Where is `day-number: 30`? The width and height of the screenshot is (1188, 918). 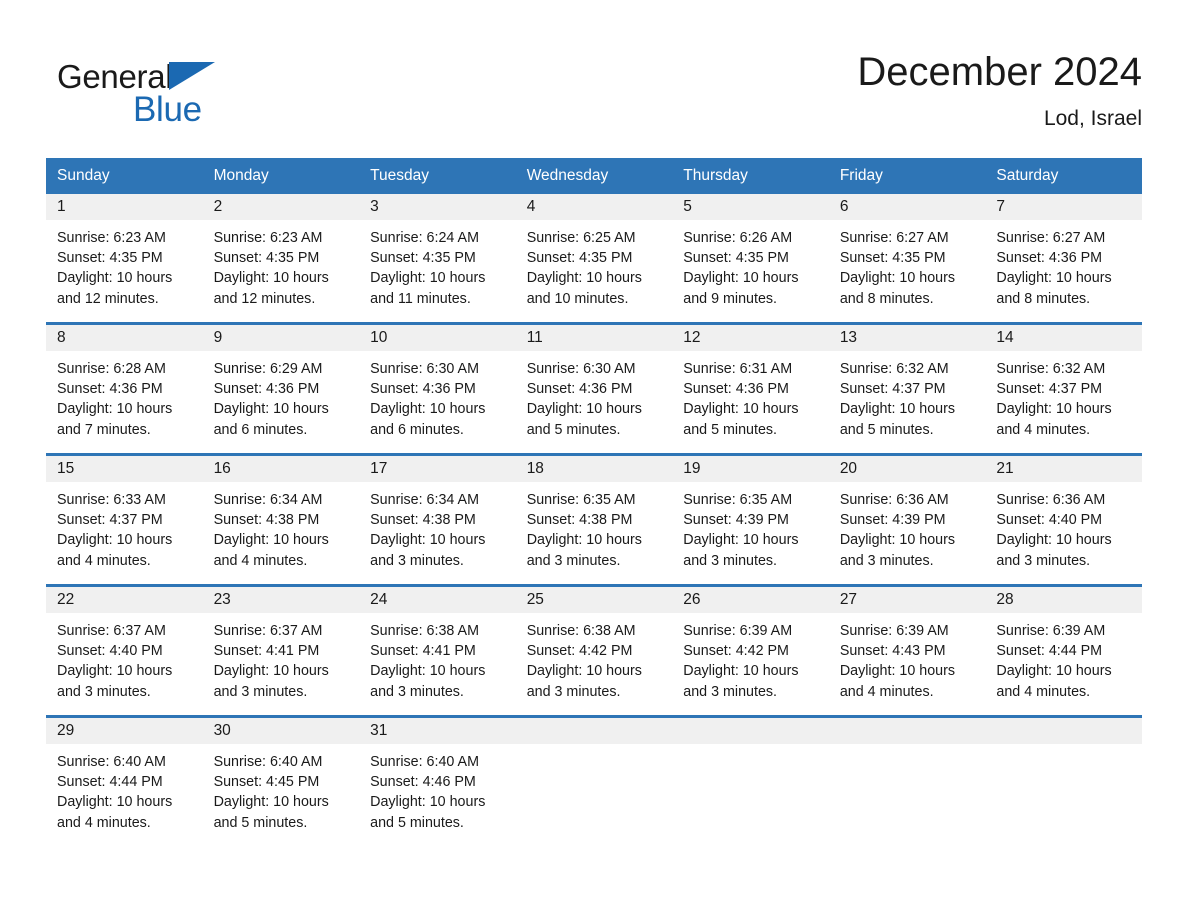 day-number: 30 is located at coordinates (281, 731).